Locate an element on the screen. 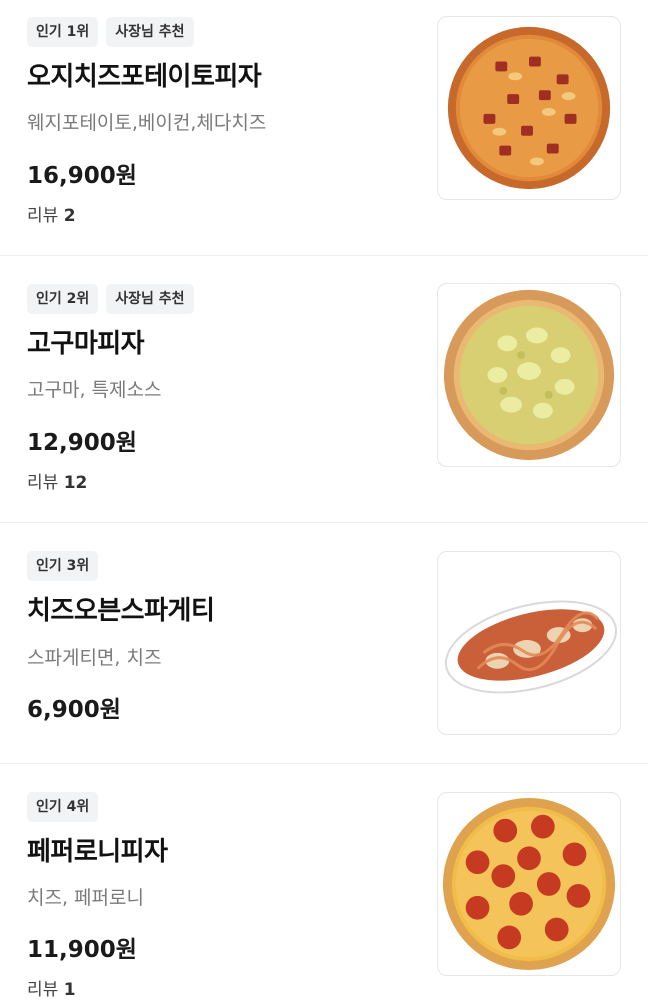  reviews-count: 1 is located at coordinates (69, 990).